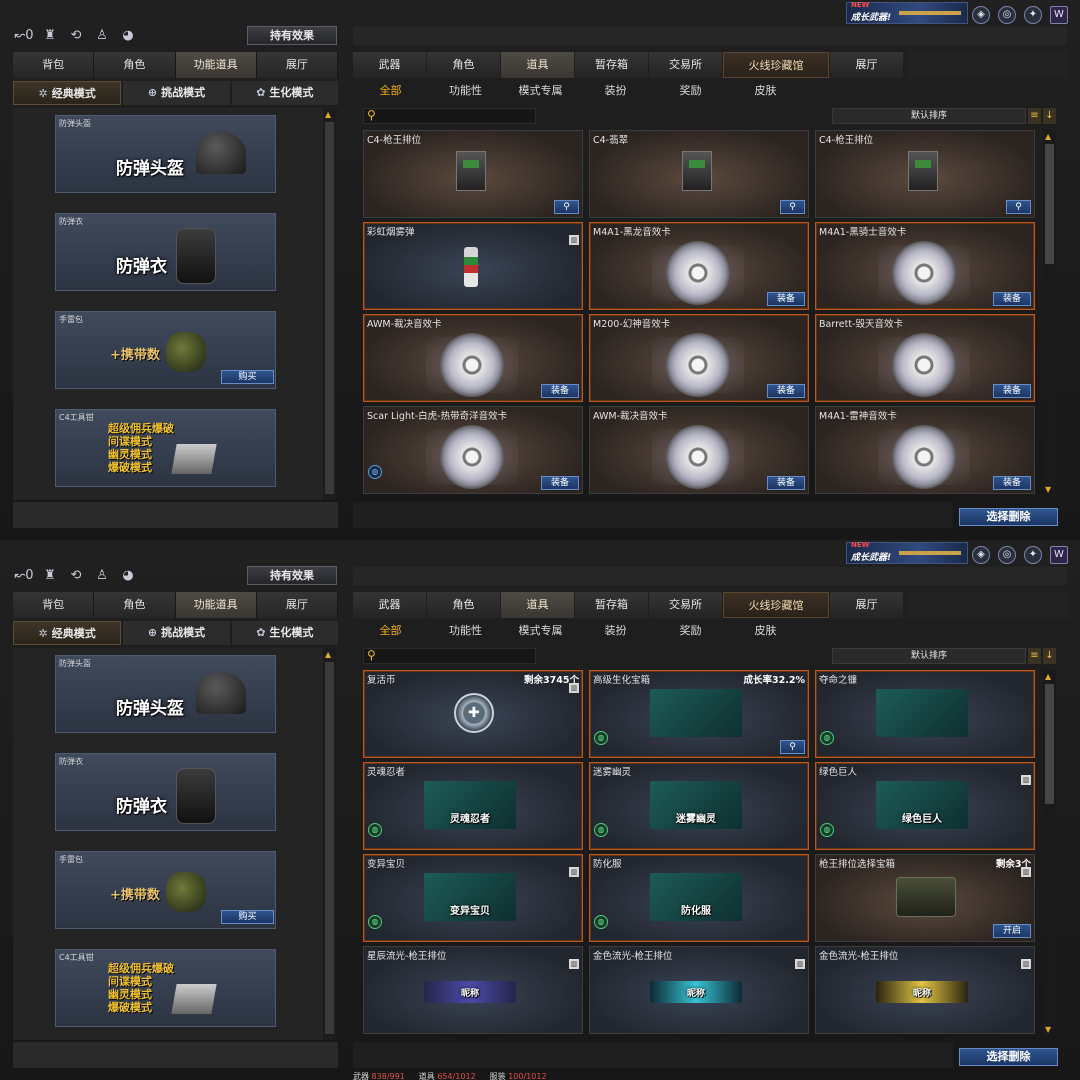 This screenshot has width=1080, height=1080. I want to click on item-card: 迷雾幽灵 迷雾幽灵 ◍, so click(699, 806).